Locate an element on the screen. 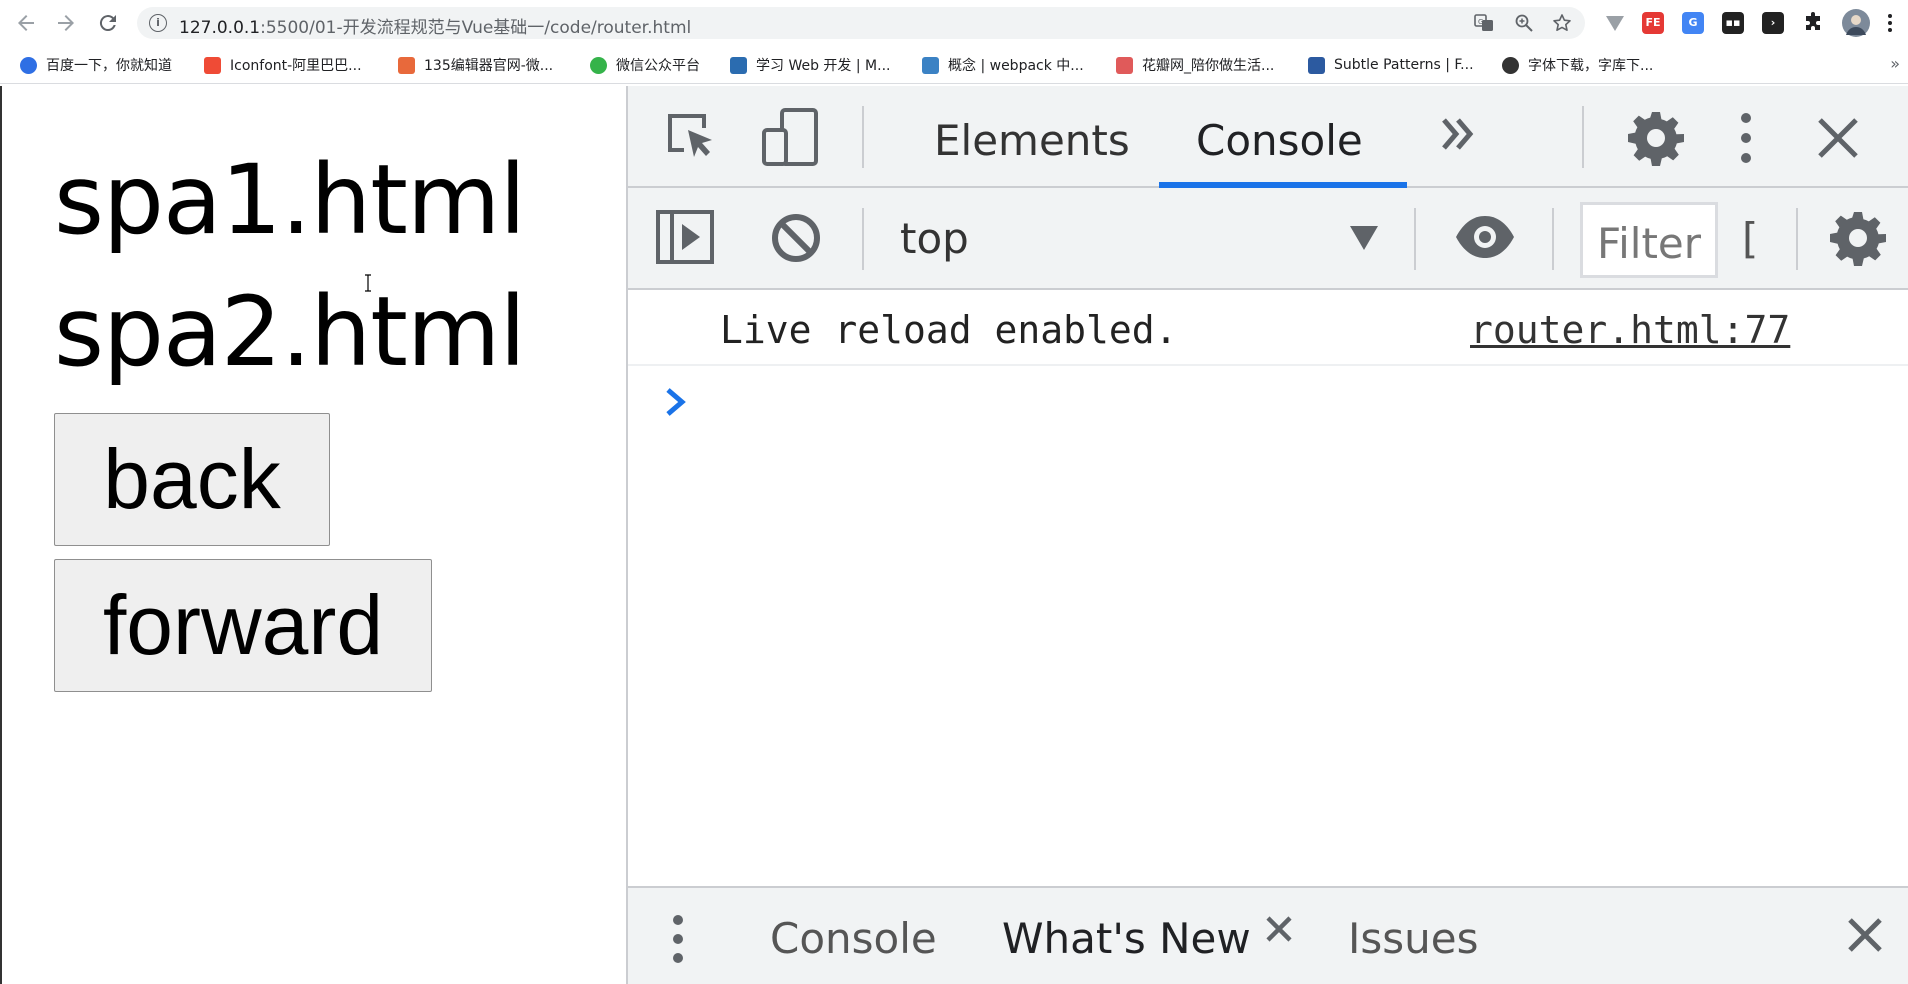 The height and width of the screenshot is (984, 1908). filter-input: Filter is located at coordinates (1649, 240).